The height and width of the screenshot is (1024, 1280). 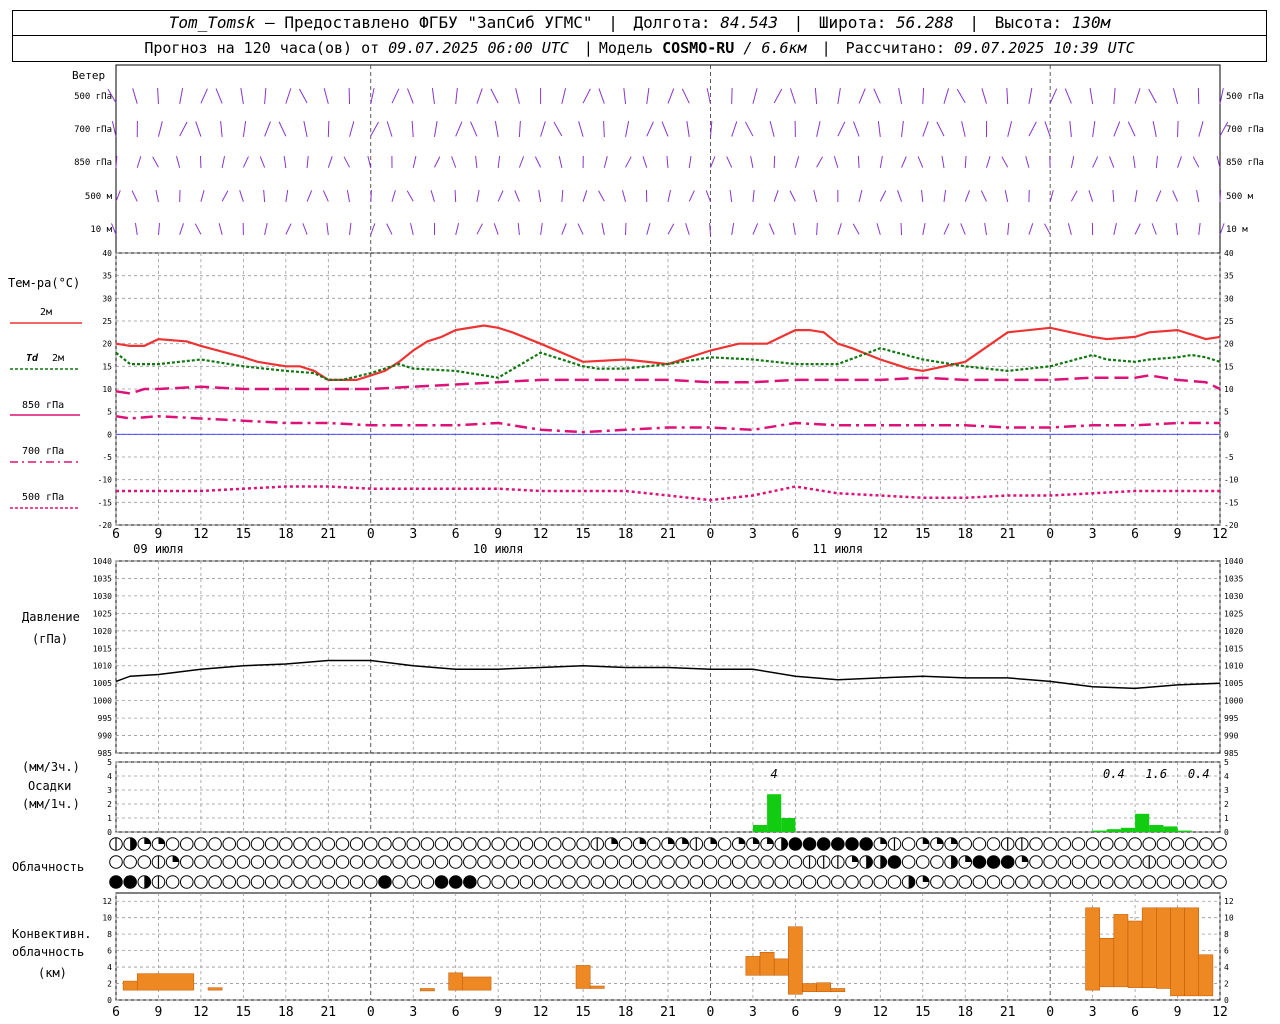 I want to click on wind-level-right: 700 гПа, so click(x=1245, y=130).